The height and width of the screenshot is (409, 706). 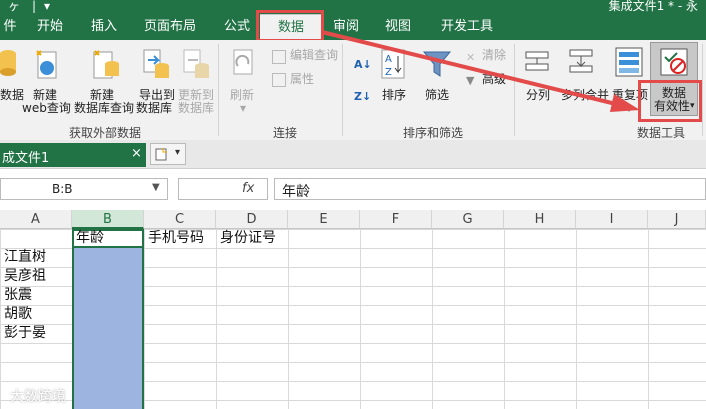 I want to click on cell-a2: 江直树, so click(x=25, y=257).